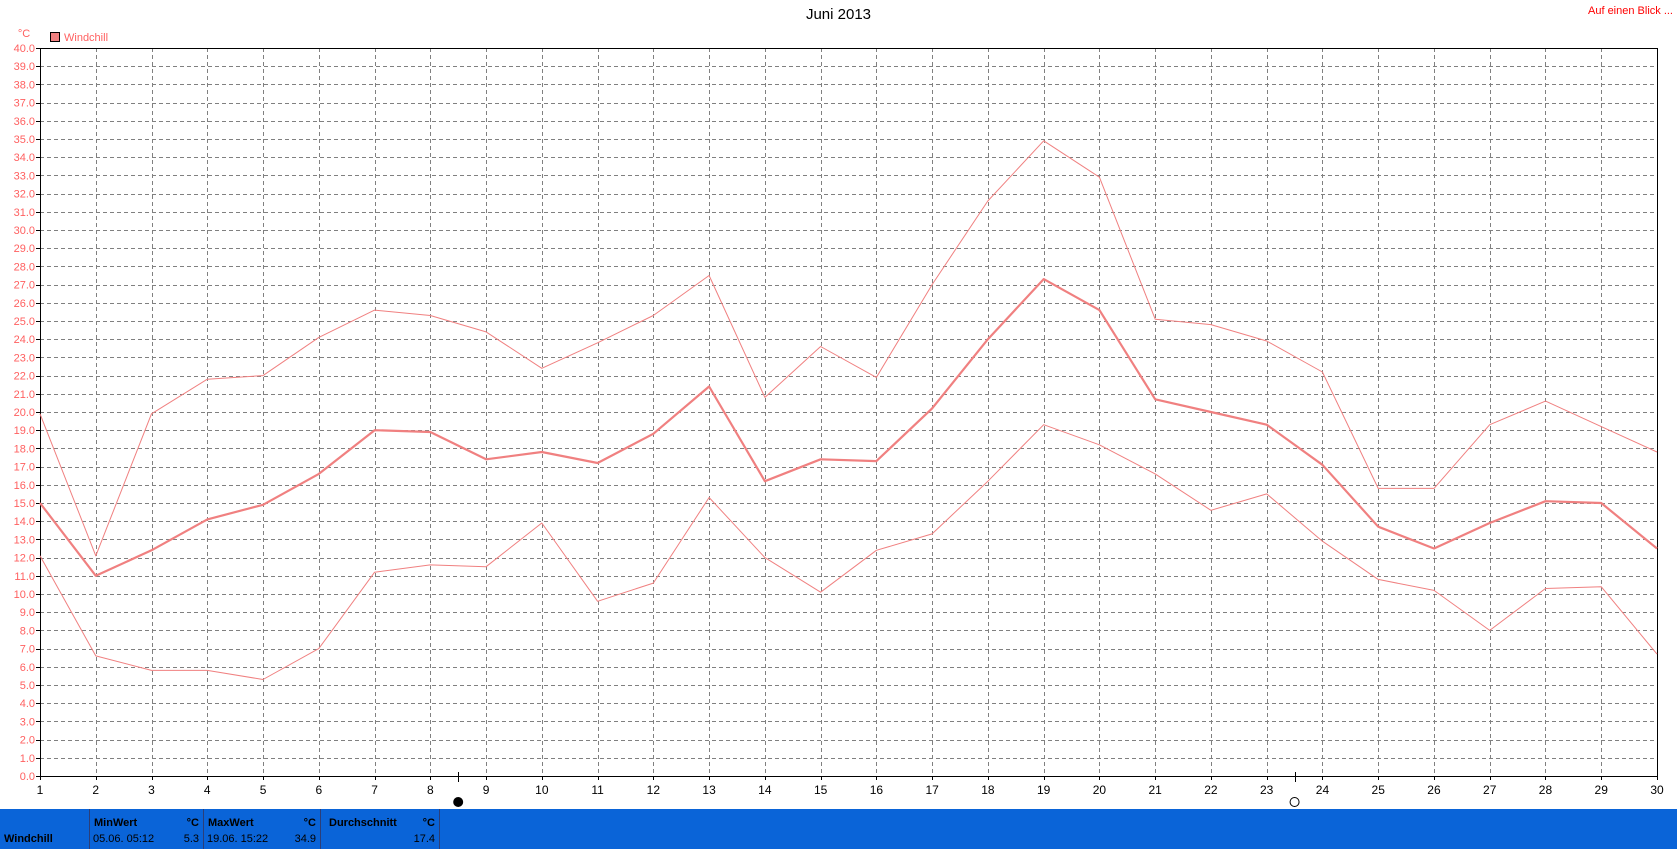 This screenshot has width=1677, height=849. Describe the element at coordinates (262, 829) in the screenshot. I see `footer-max-cell: MaxWert °C 19.06. 15:22 34.9` at that location.